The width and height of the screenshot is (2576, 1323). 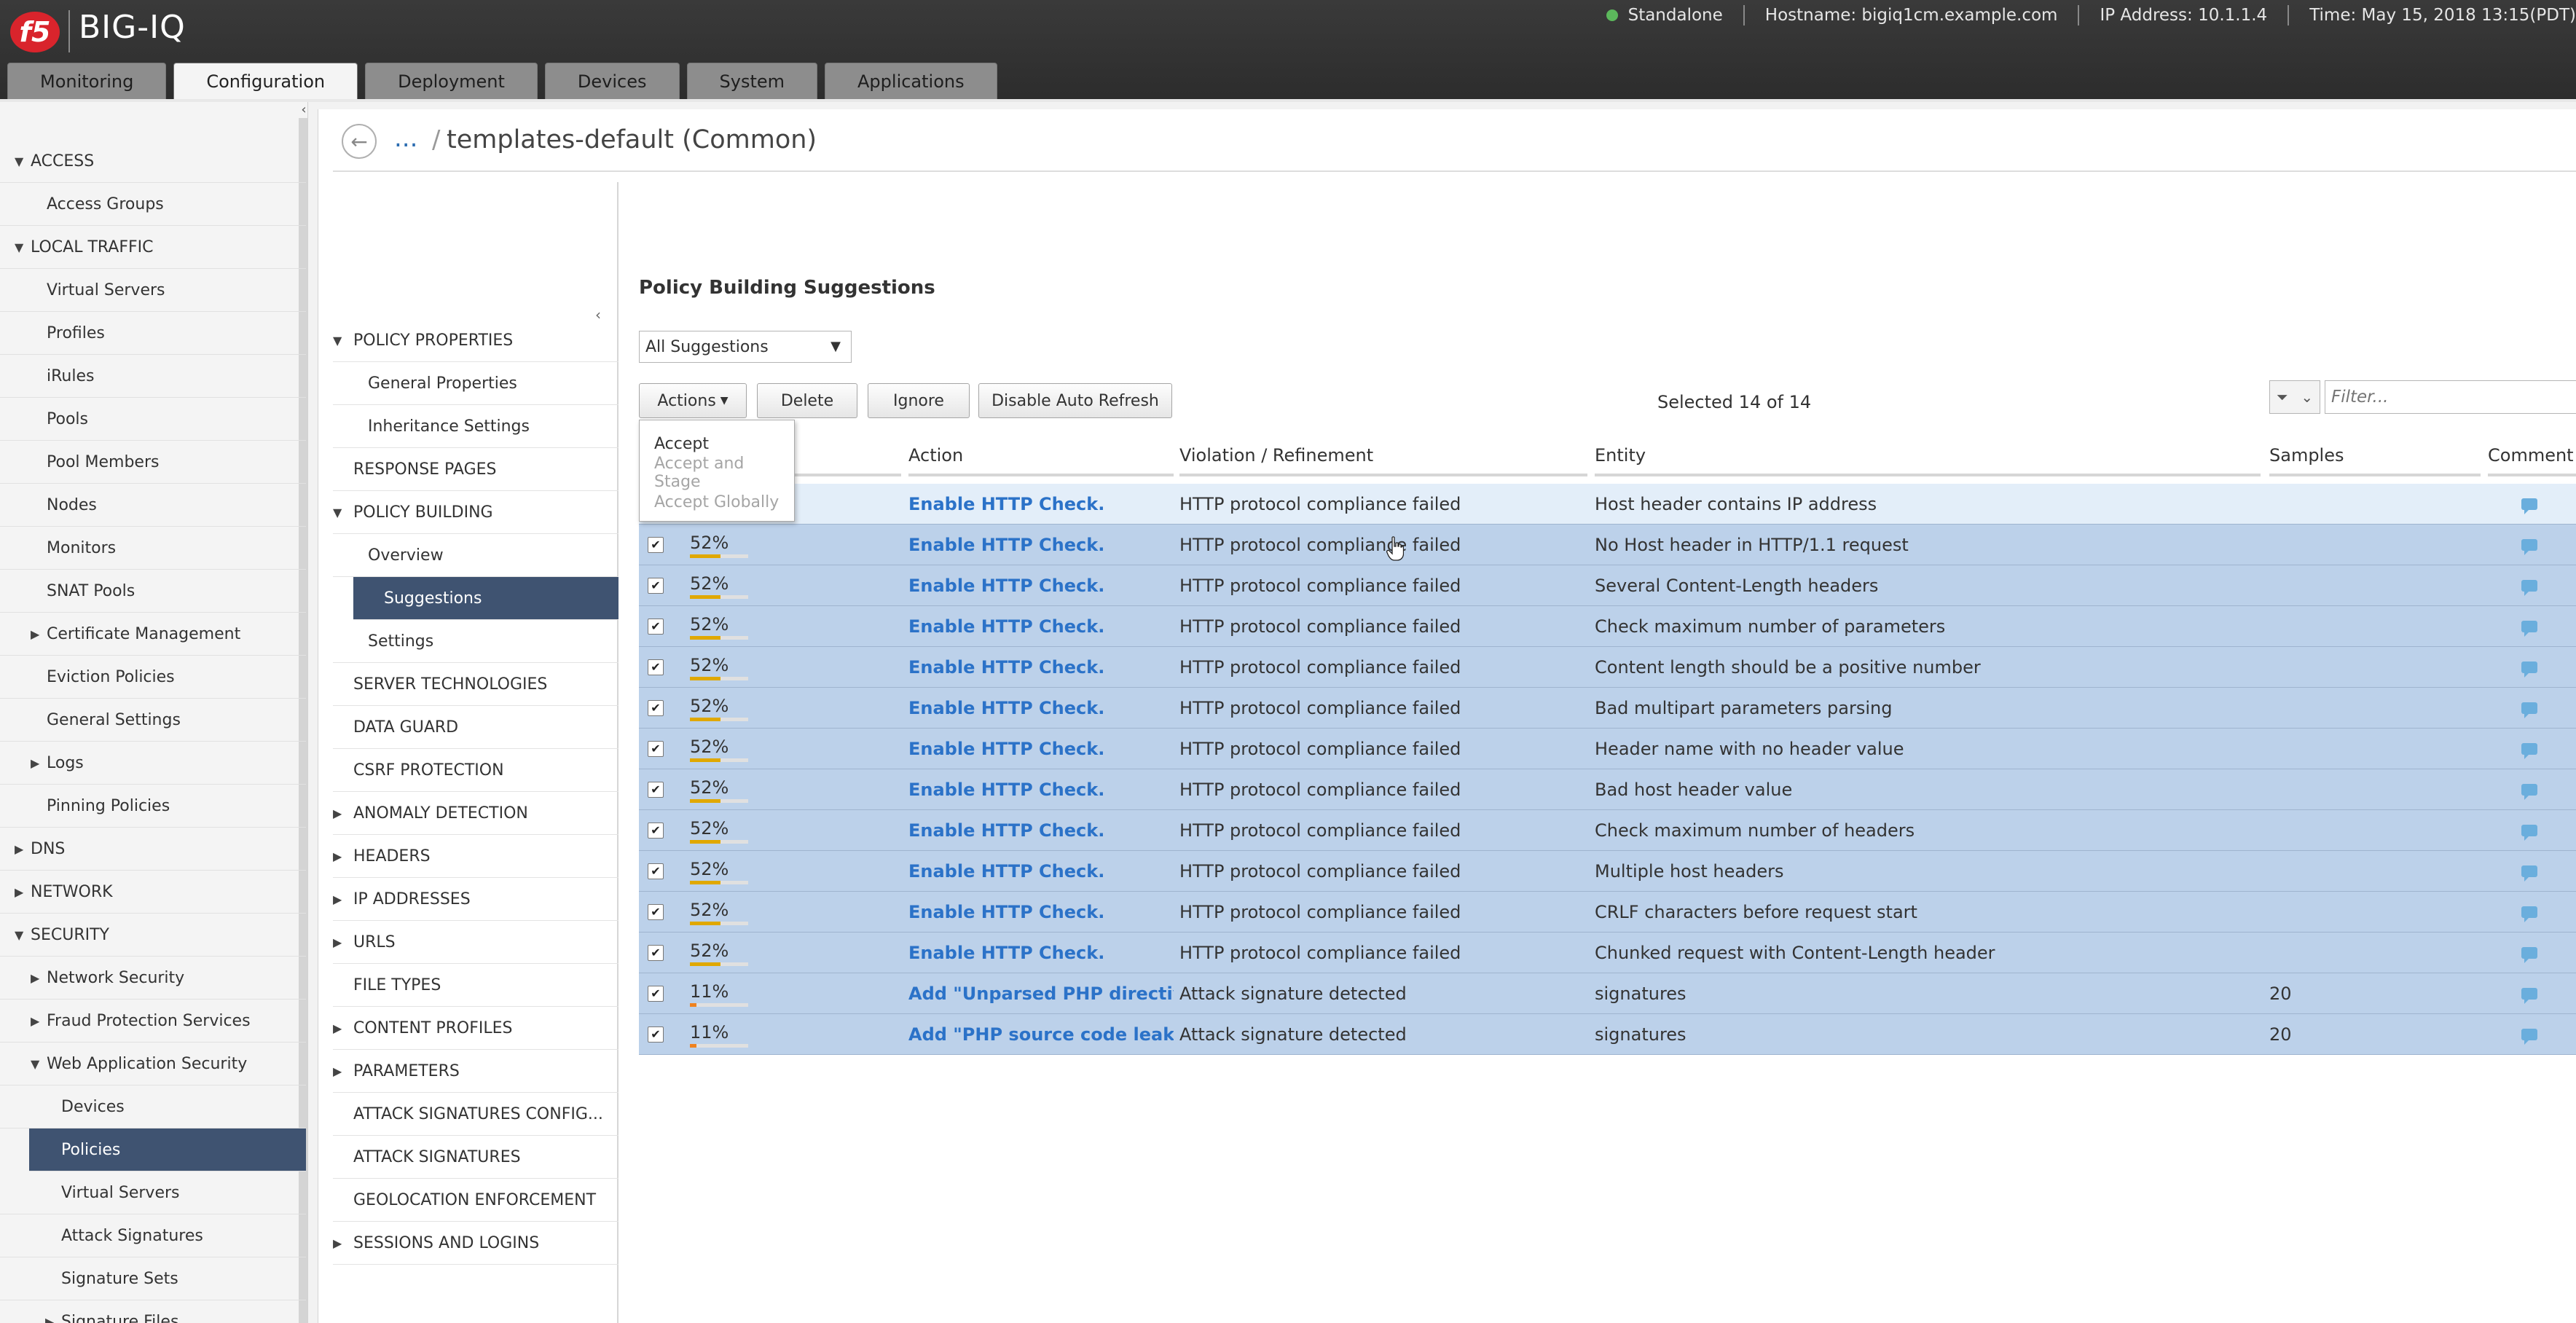 What do you see at coordinates (476, 555) in the screenshot?
I see `subnav-overview: Overview` at bounding box center [476, 555].